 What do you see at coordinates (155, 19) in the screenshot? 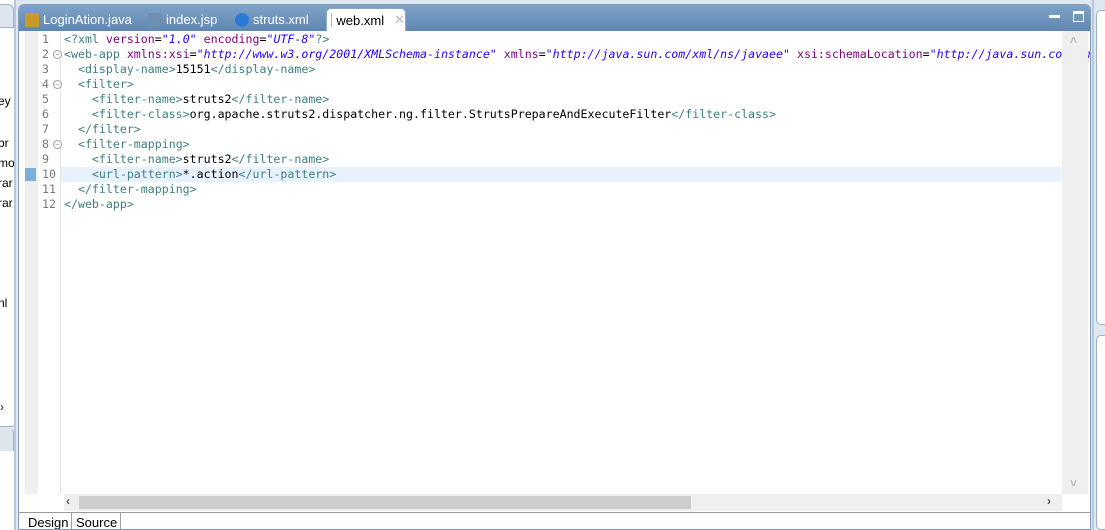
I see `jsp-file-icon` at bounding box center [155, 19].